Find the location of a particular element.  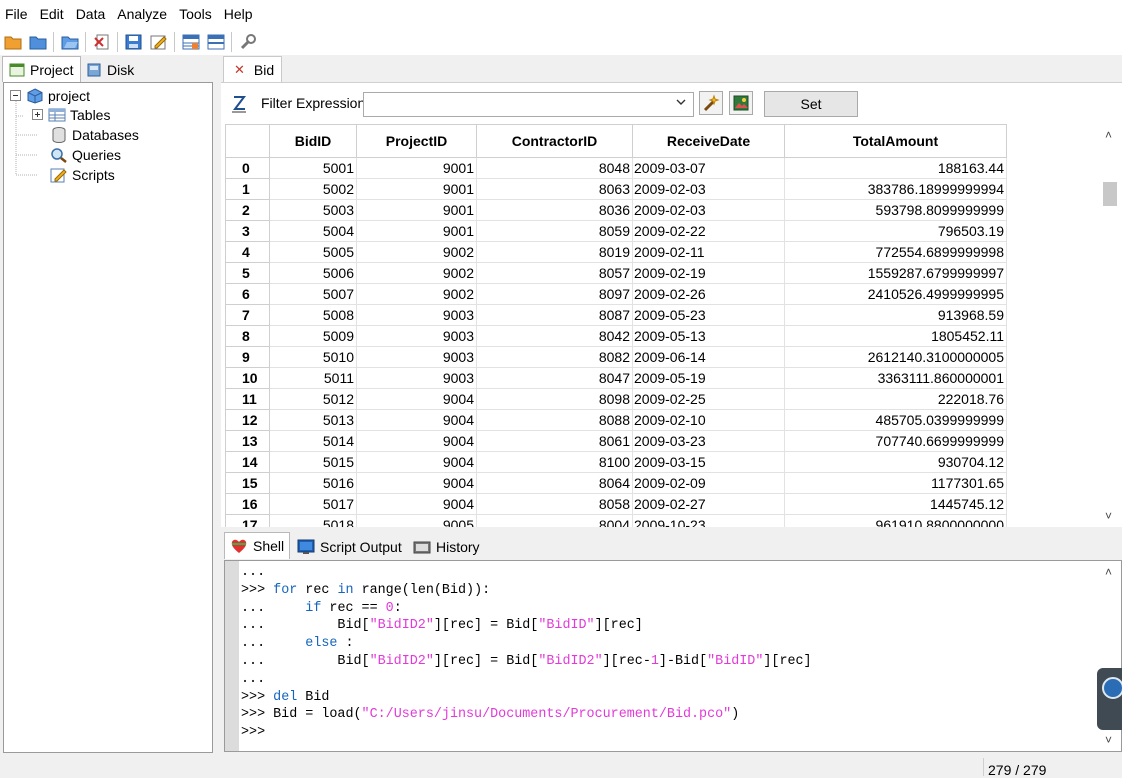

set-button: Set is located at coordinates (811, 104).